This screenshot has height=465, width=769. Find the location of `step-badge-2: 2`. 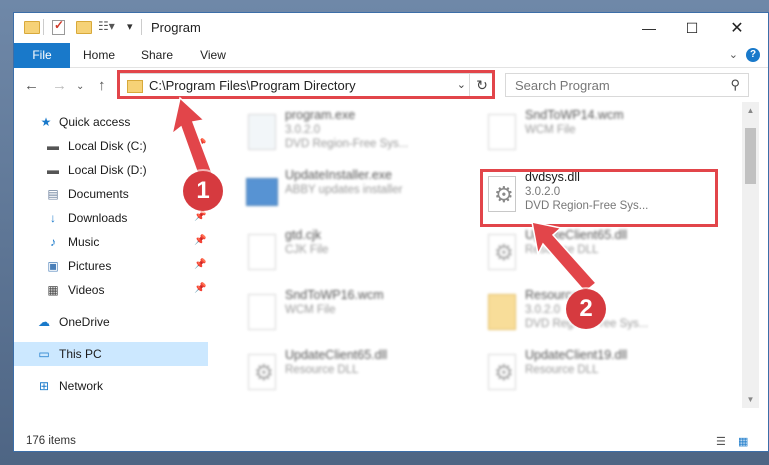

step-badge-2: 2 is located at coordinates (586, 309).